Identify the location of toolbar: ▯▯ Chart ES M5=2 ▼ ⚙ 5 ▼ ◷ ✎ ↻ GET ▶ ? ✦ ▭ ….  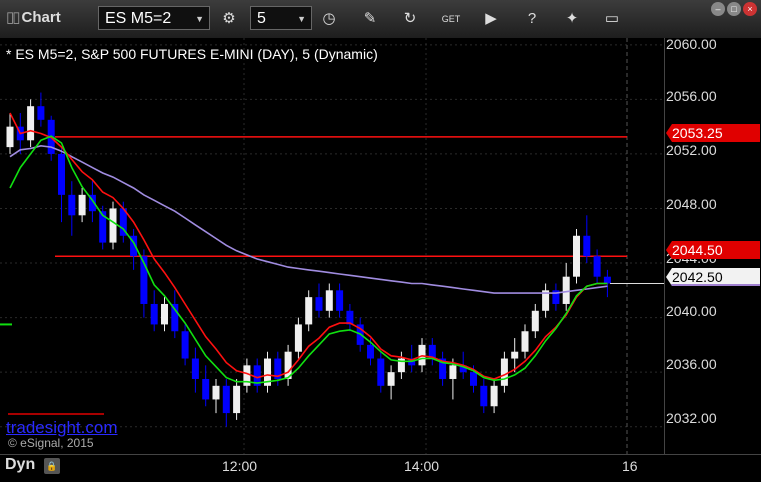
(380, 19).